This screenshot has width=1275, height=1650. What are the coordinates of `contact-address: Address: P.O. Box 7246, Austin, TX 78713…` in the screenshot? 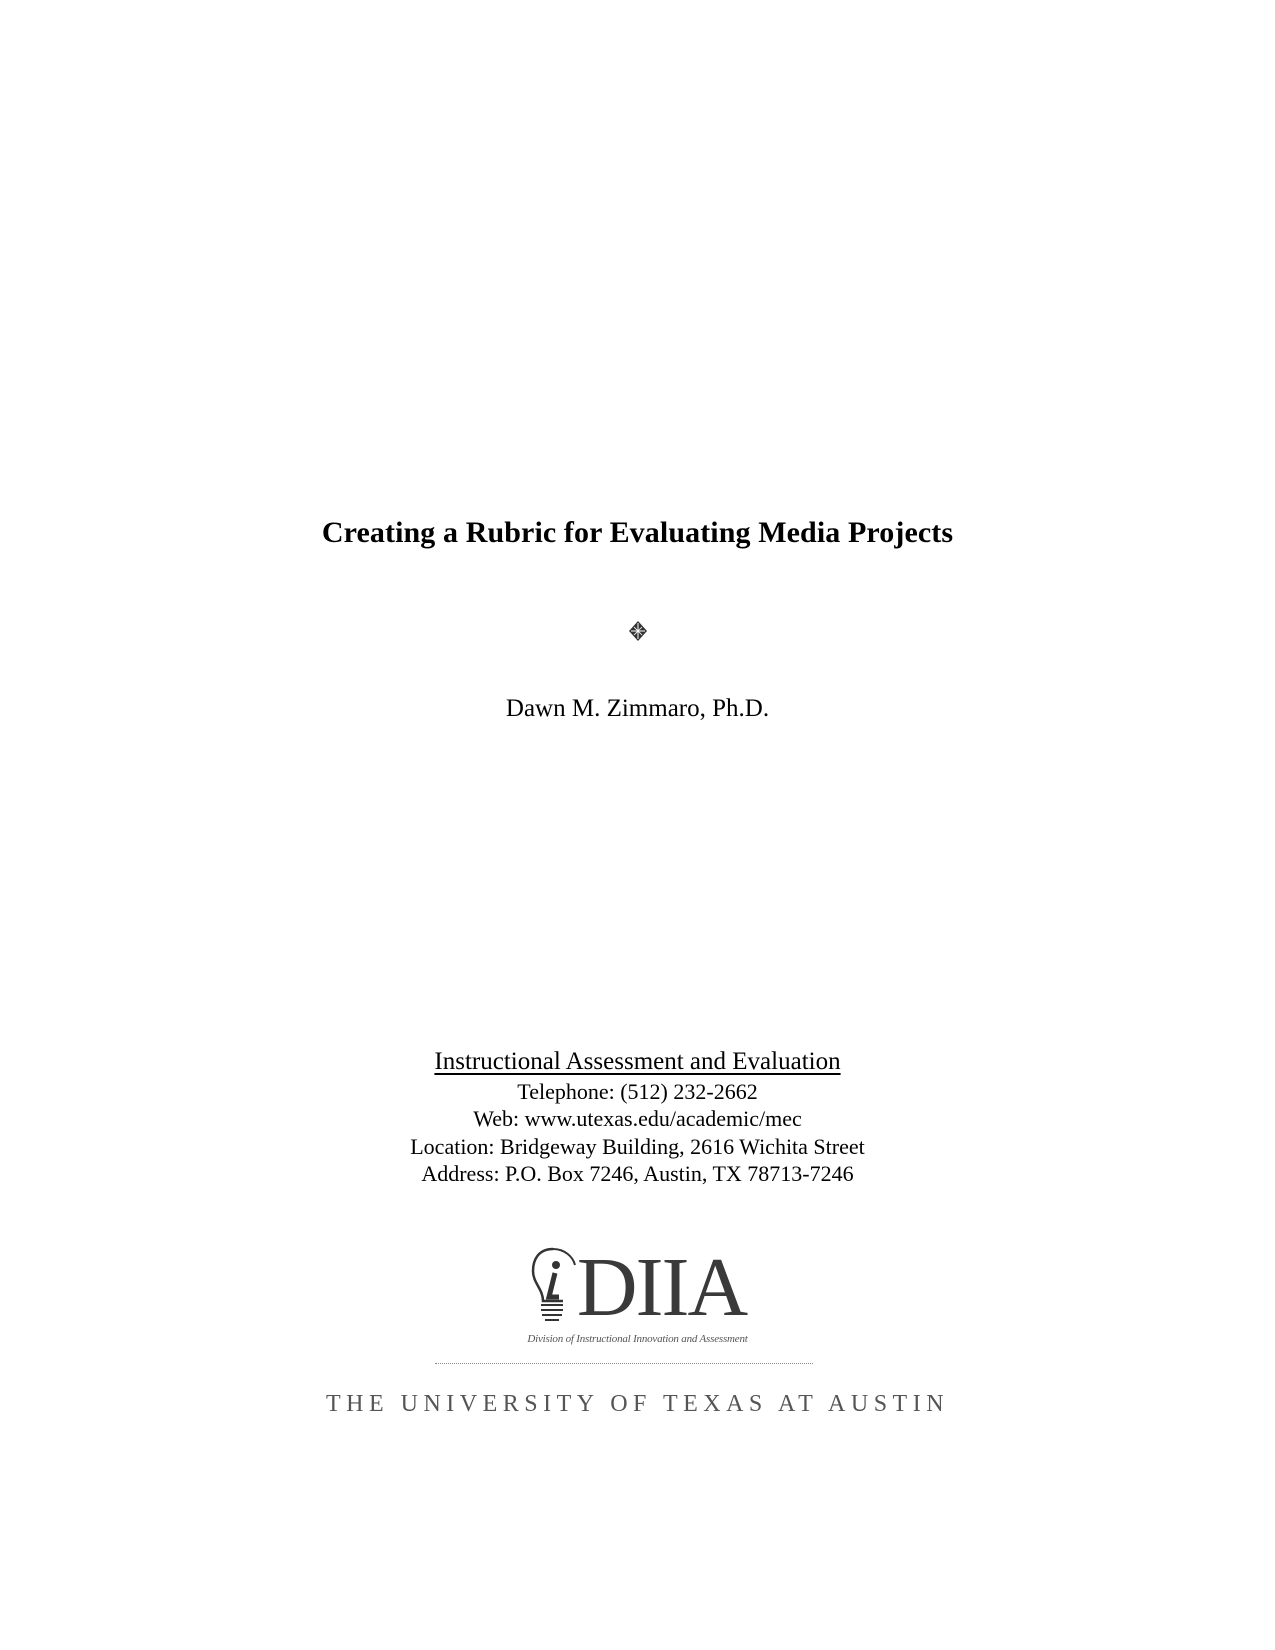 It's located at (637, 1173).